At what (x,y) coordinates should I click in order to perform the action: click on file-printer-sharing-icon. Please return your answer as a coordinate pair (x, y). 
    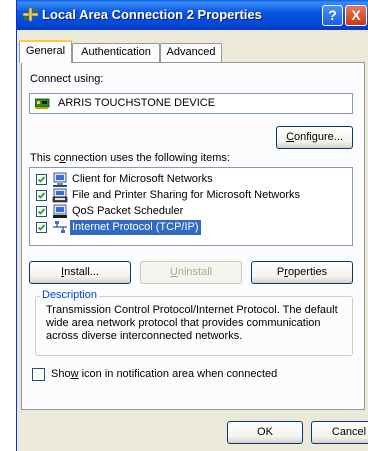
    Looking at the image, I should click on (60, 195).